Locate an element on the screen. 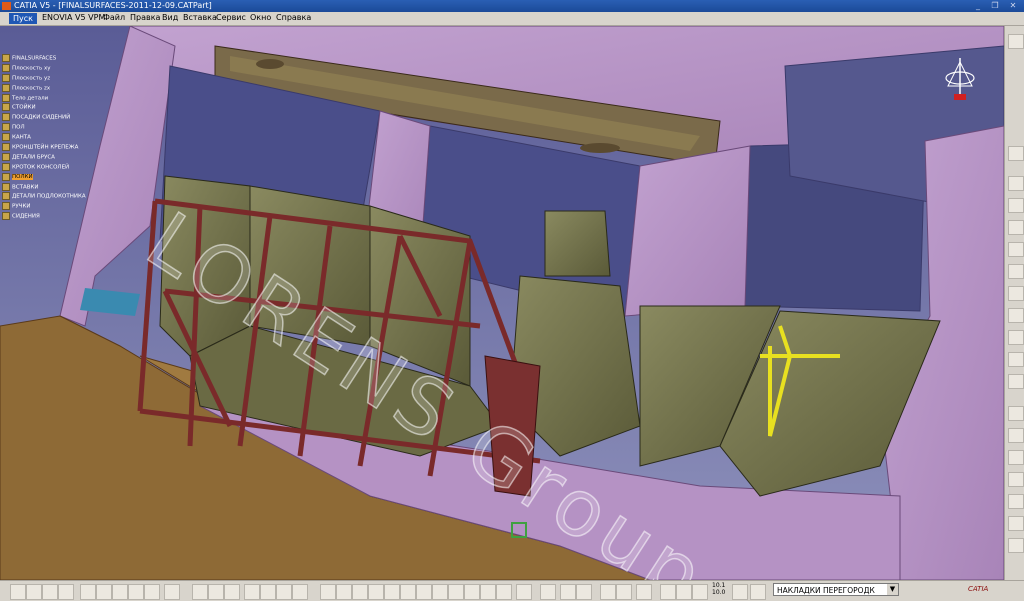 Image resolution: width=1024 pixels, height=601 pixels. multi-section-icon is located at coordinates (1016, 359).